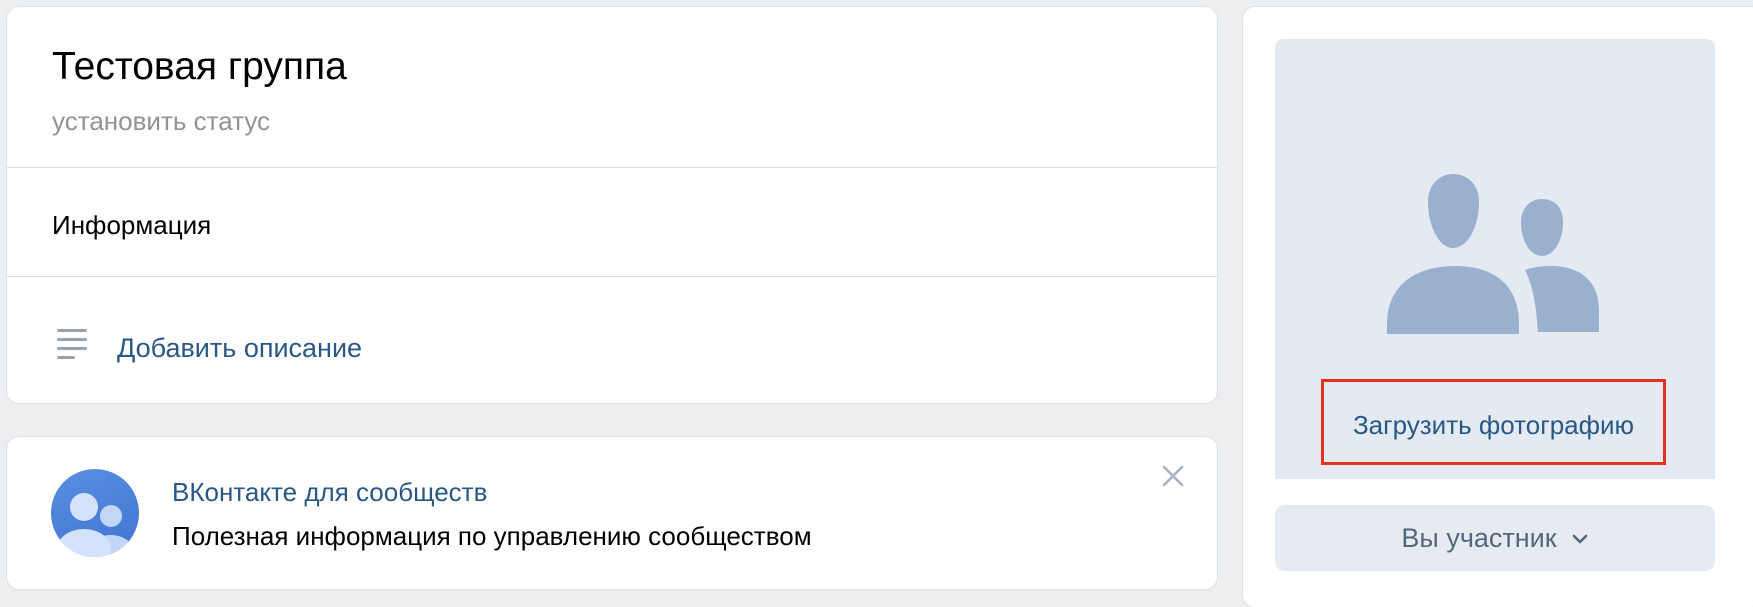  I want to click on add-description-button: Добавить описание, so click(612, 340).